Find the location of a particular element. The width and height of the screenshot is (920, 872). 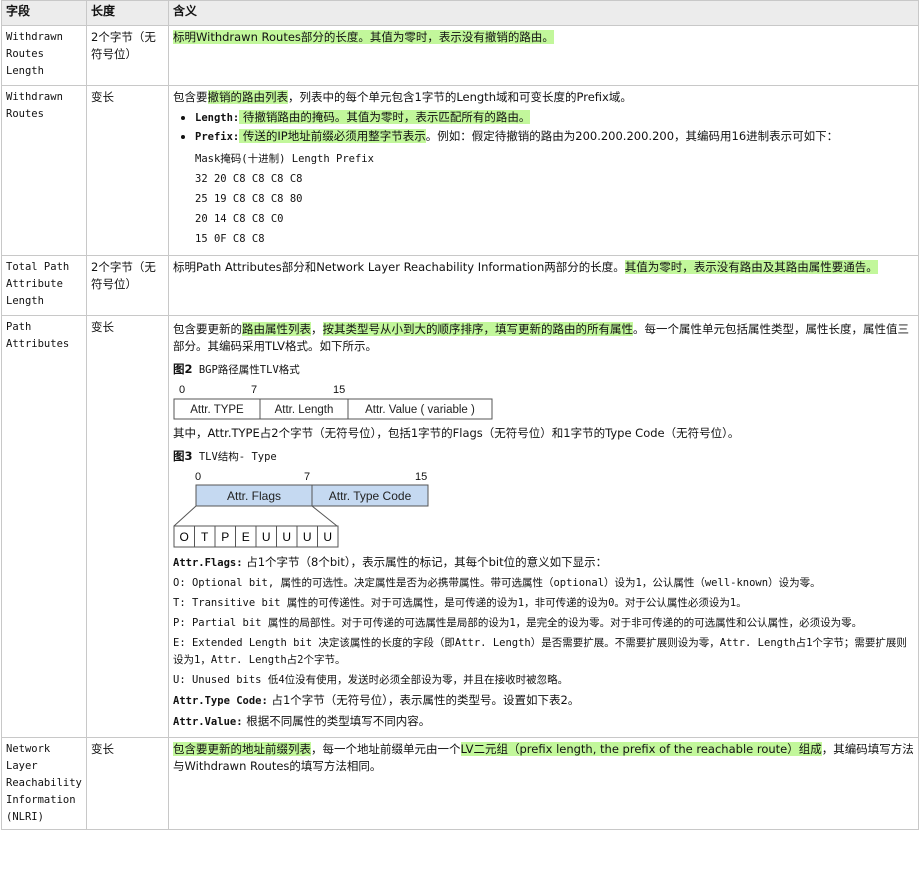

list-item: Length: 待撤销路由的掩码。其值为零时，表示匹配所有的路由。 is located at coordinates (554, 118).